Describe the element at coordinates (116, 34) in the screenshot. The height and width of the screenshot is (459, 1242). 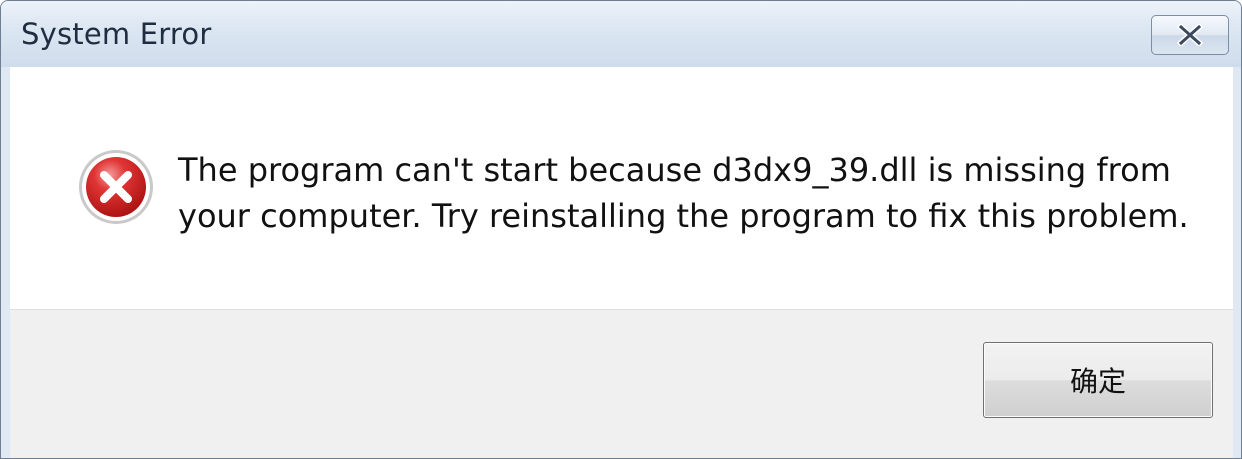
I see `dialog-title: System Error` at that location.